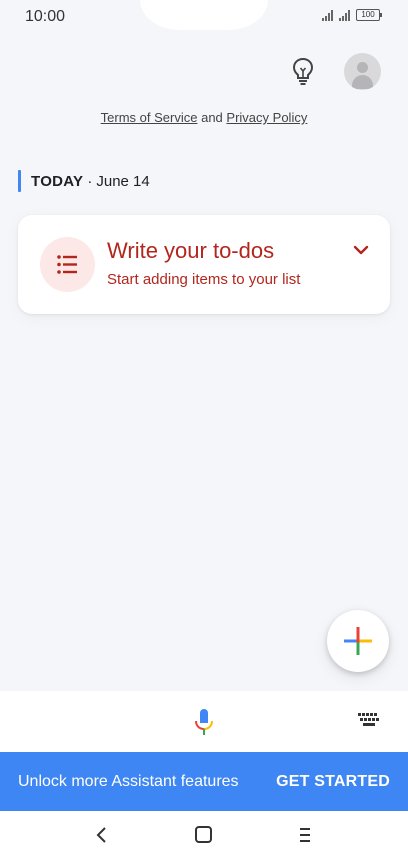 This screenshot has width=408, height=861. Describe the element at coordinates (333, 782) in the screenshot. I see `get-started-button: GET STARTED` at that location.